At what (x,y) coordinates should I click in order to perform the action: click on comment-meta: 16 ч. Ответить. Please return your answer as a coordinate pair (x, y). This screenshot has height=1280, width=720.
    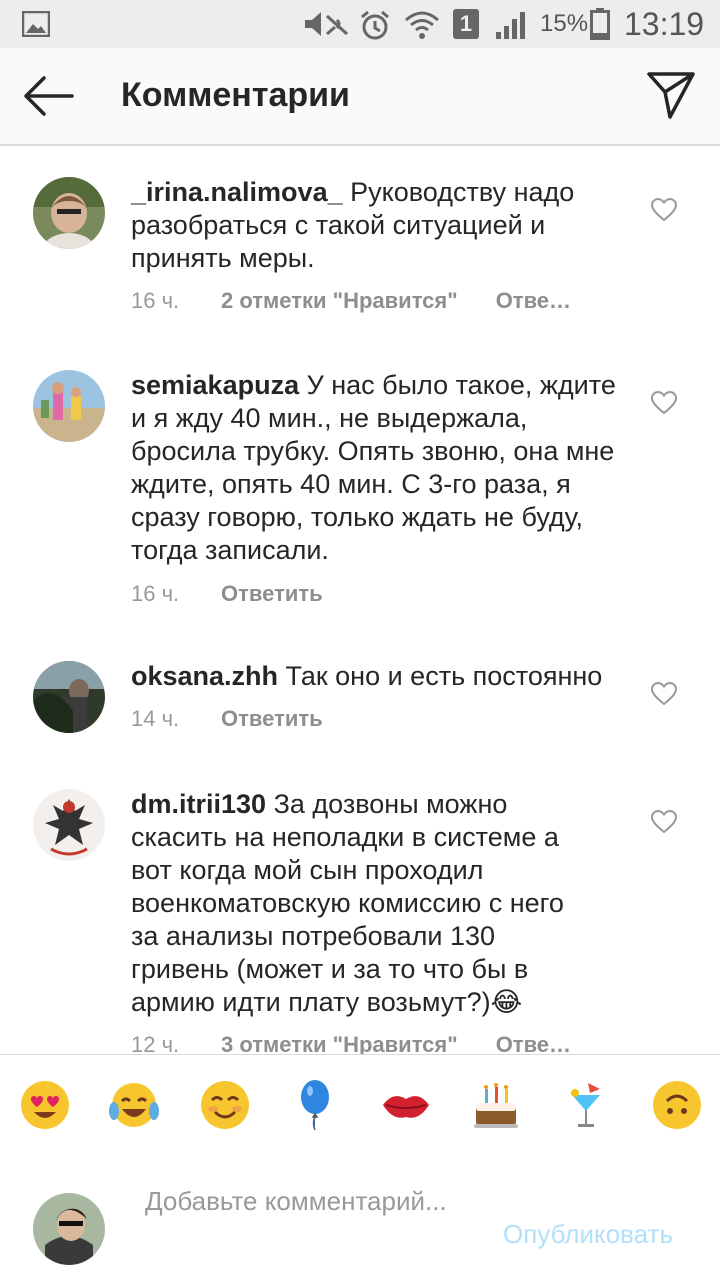
    Looking at the image, I should click on (227, 594).